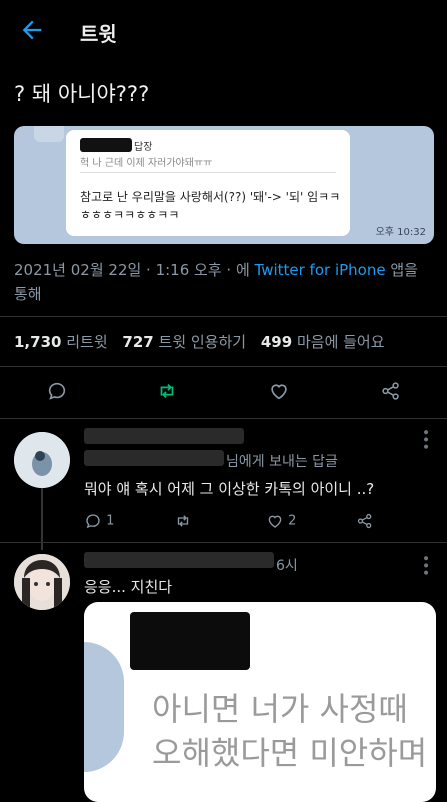 This screenshot has width=447, height=802. I want to click on top-bar: 트윗, so click(223, 31).